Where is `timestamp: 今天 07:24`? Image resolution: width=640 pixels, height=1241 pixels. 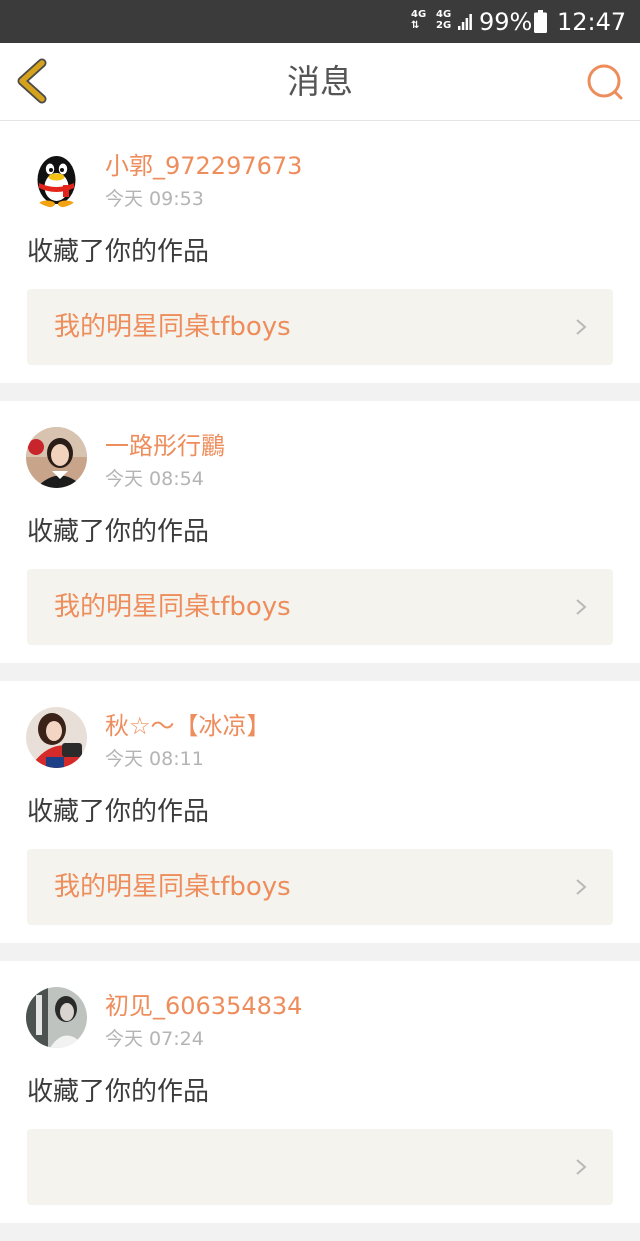 timestamp: 今天 07:24 is located at coordinates (154, 1039).